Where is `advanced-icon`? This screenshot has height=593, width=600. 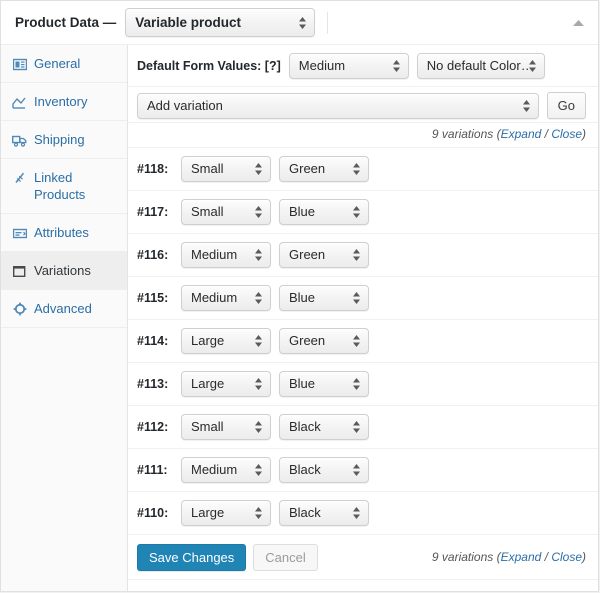 advanced-icon is located at coordinates (19, 309).